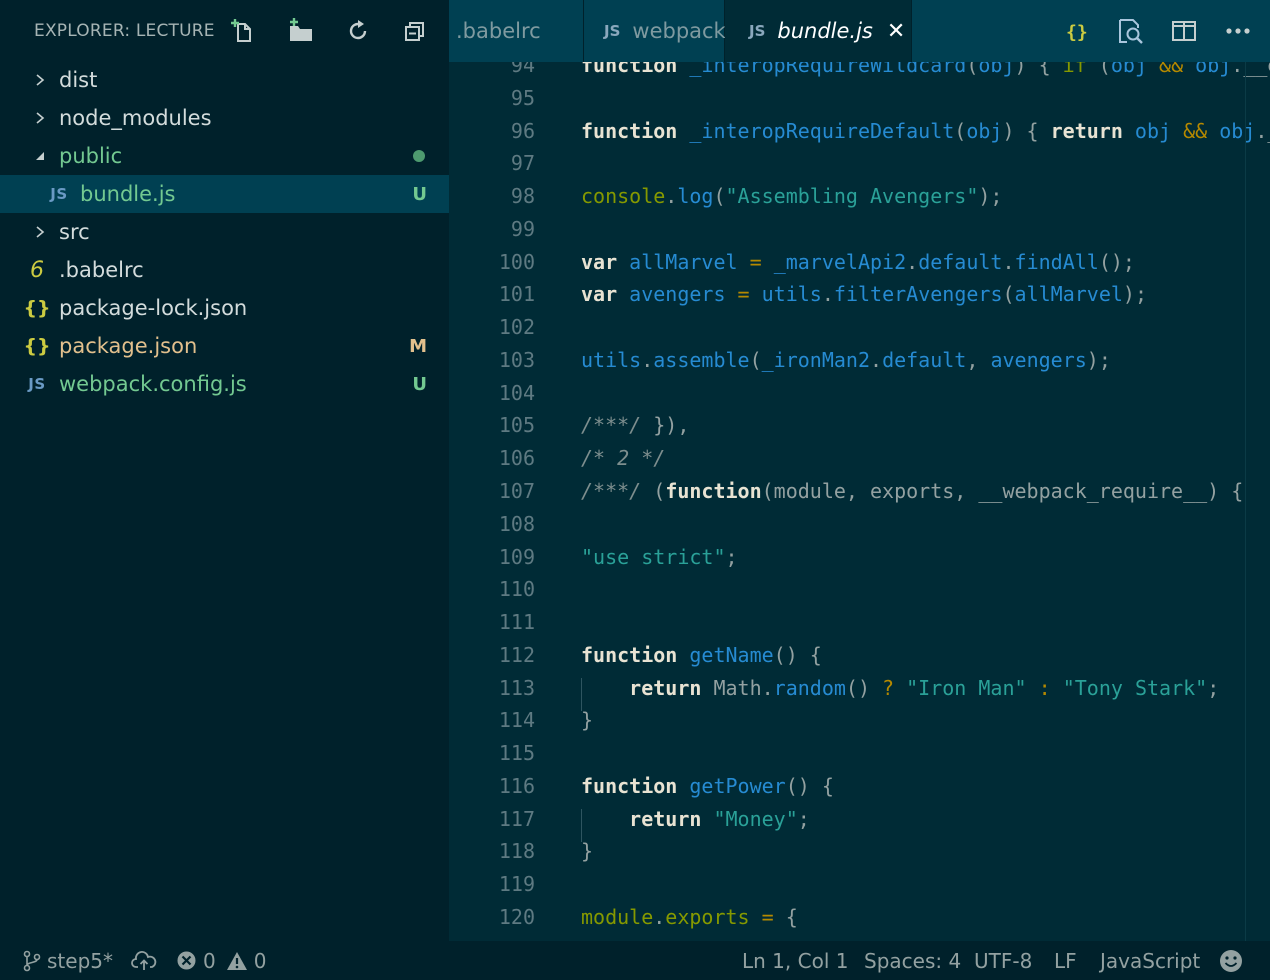 This screenshot has height=980, width=1270. Describe the element at coordinates (522, 196) in the screenshot. I see `line-number: 98` at that location.